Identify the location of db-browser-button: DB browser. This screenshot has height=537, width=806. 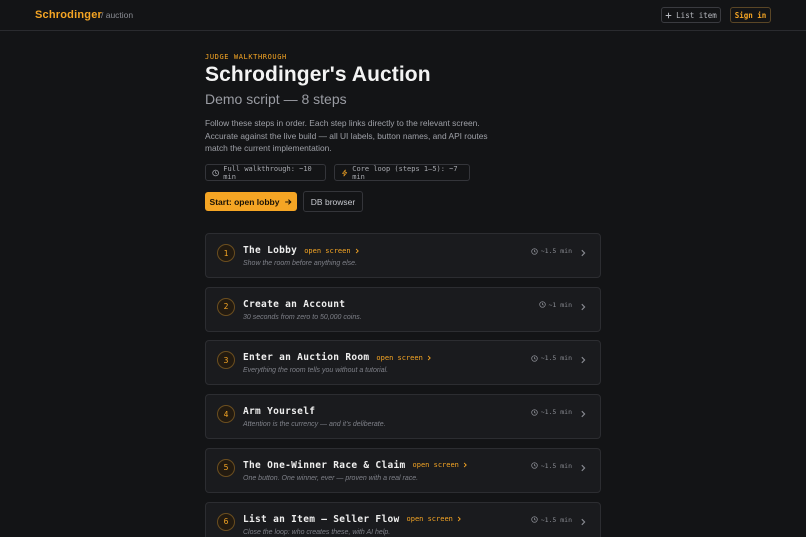
(333, 201).